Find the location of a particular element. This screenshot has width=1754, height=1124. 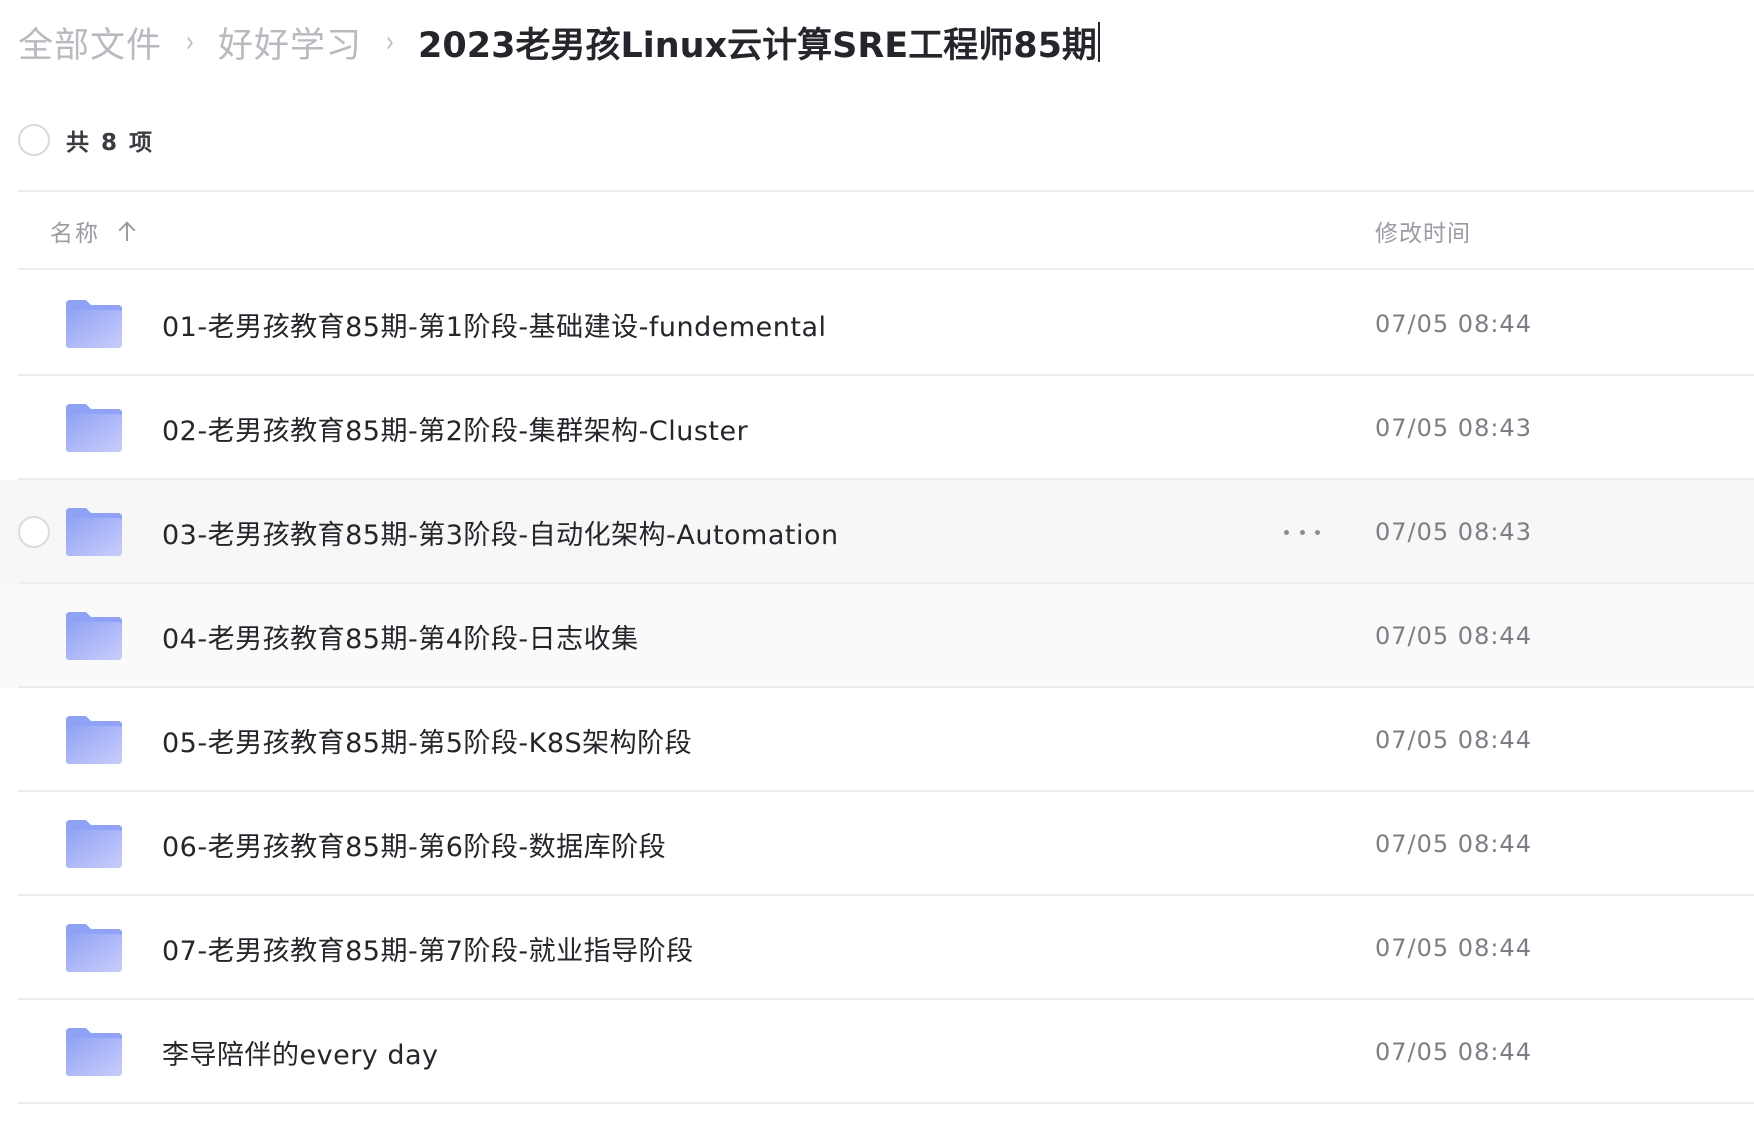

file-name: 05-老男孩教育85期-第5阶段-K8S架构阶段 is located at coordinates (427, 740).